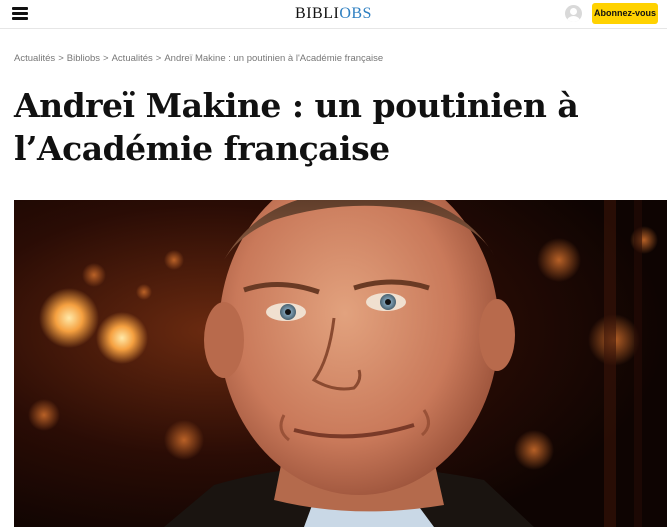 The width and height of the screenshot is (667, 527). Describe the element at coordinates (224, 340) in the screenshot. I see `left-ear` at that location.